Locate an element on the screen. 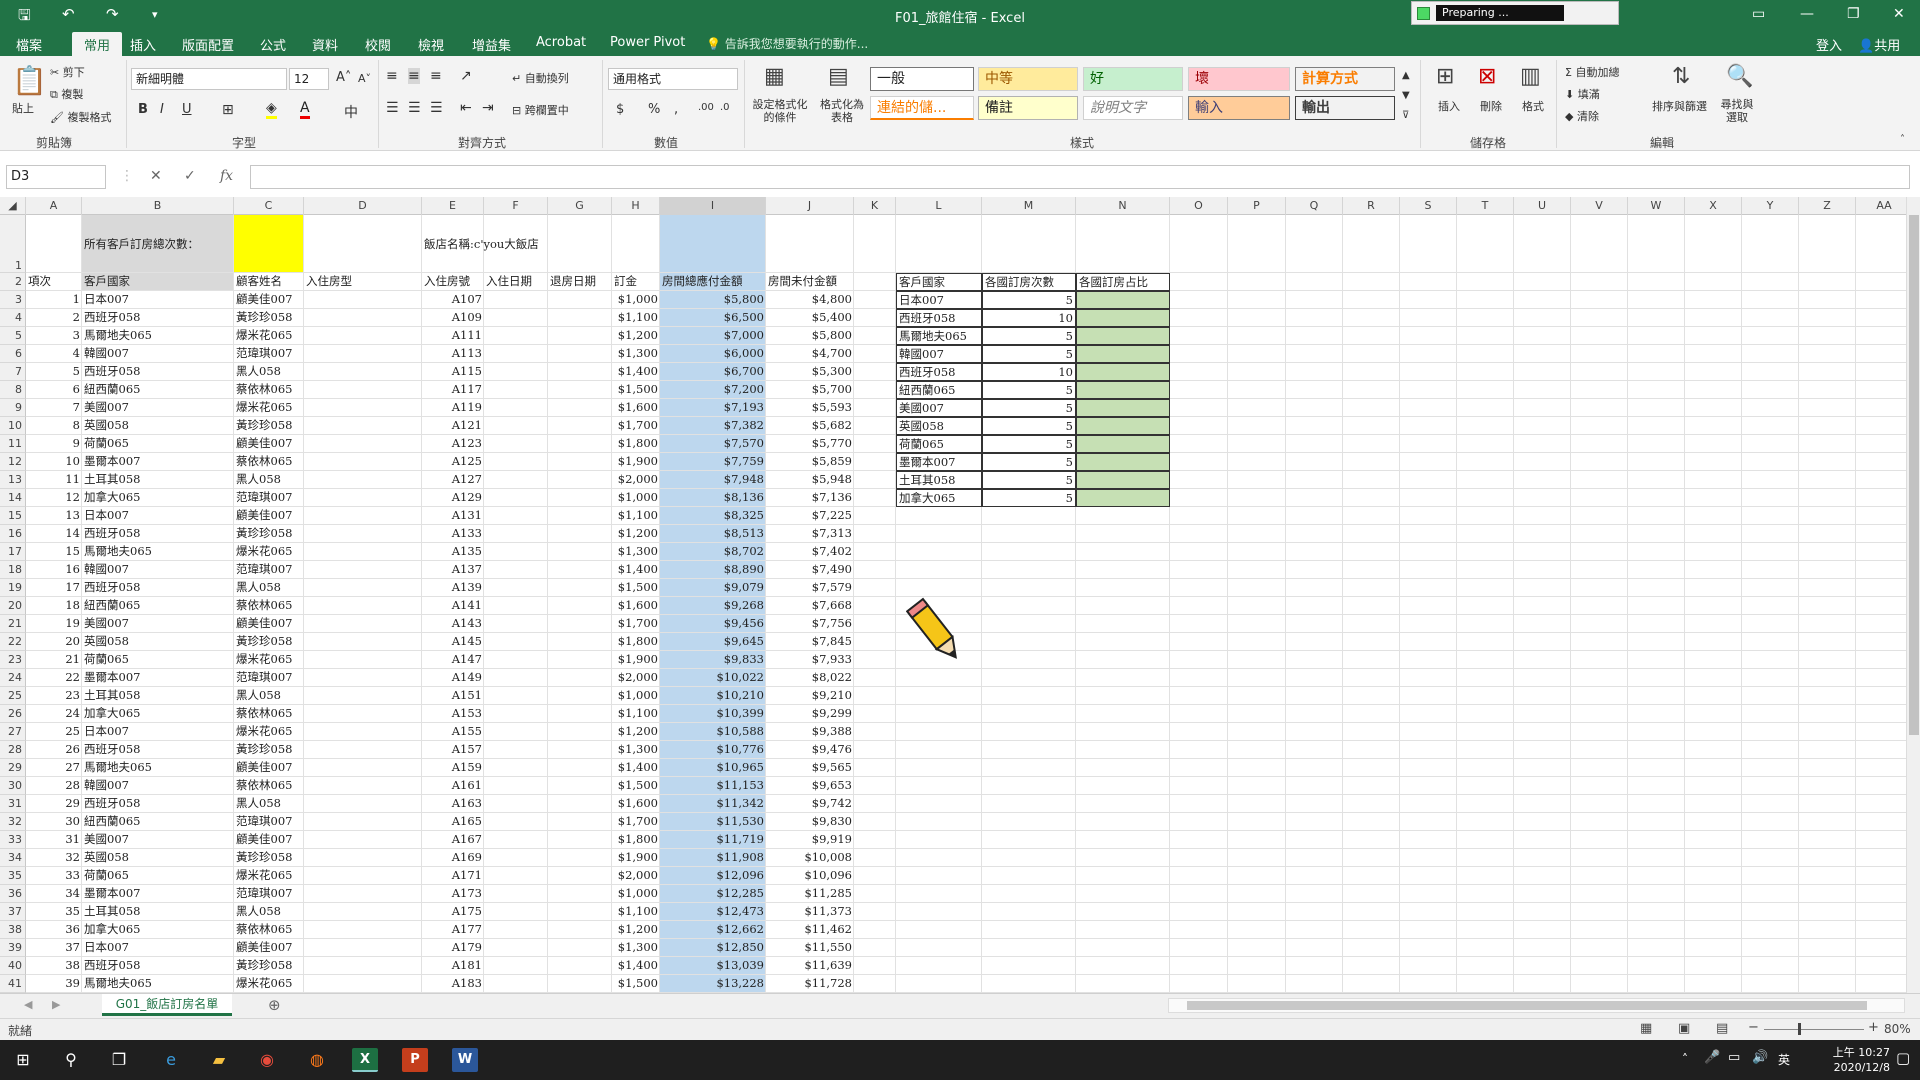 The width and height of the screenshot is (1920, 1080). clock-time: 上午 10:27 is located at coordinates (1848, 1052).